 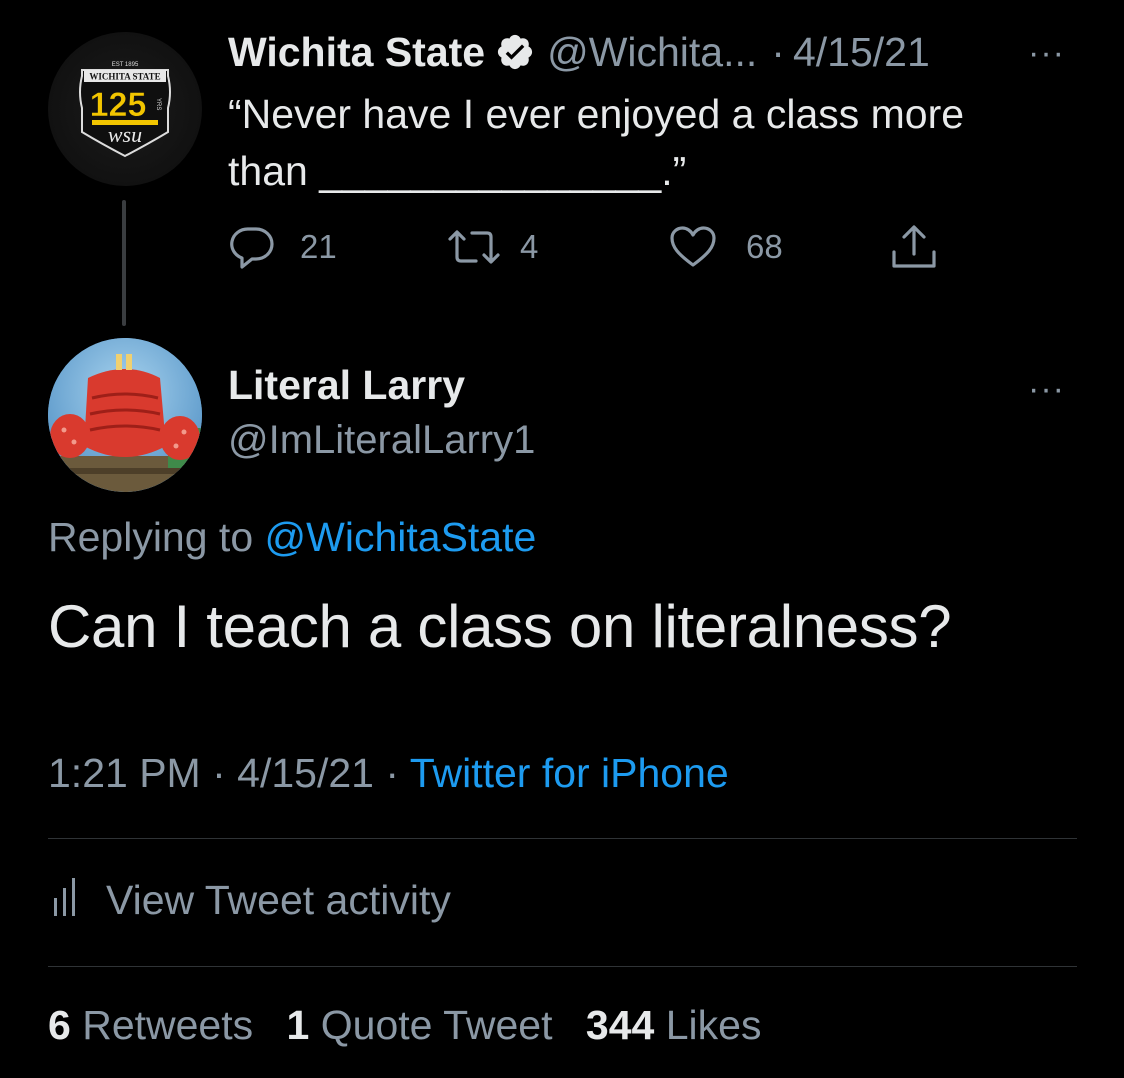 I want to click on larry-the-lobster-avatar, so click(x=125, y=415).